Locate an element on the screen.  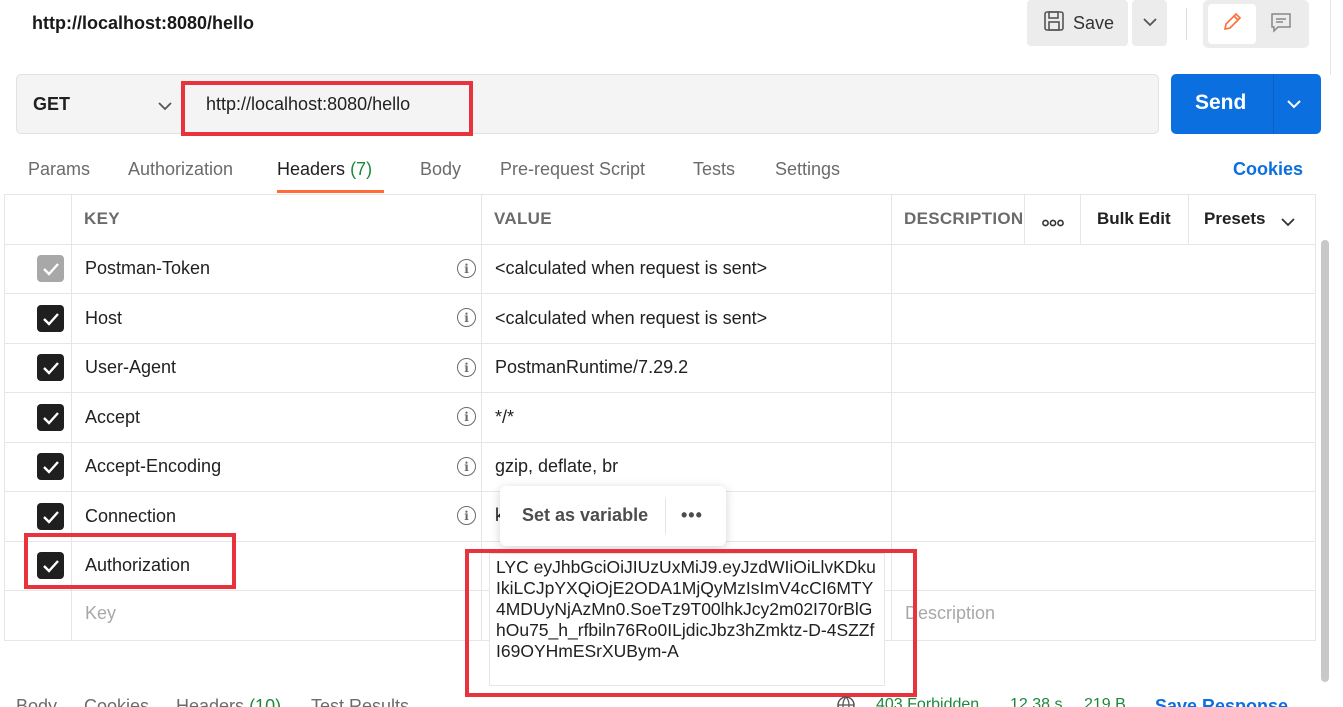
bulk-edit-button: Bulk Edit is located at coordinates (1134, 219).